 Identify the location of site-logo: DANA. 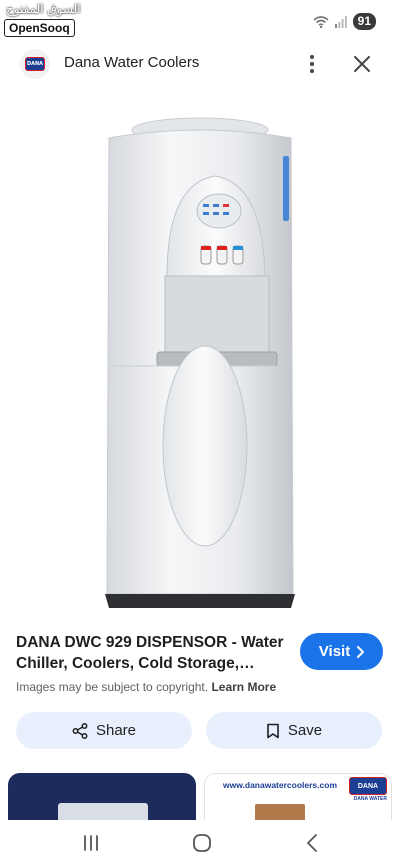
(35, 64).